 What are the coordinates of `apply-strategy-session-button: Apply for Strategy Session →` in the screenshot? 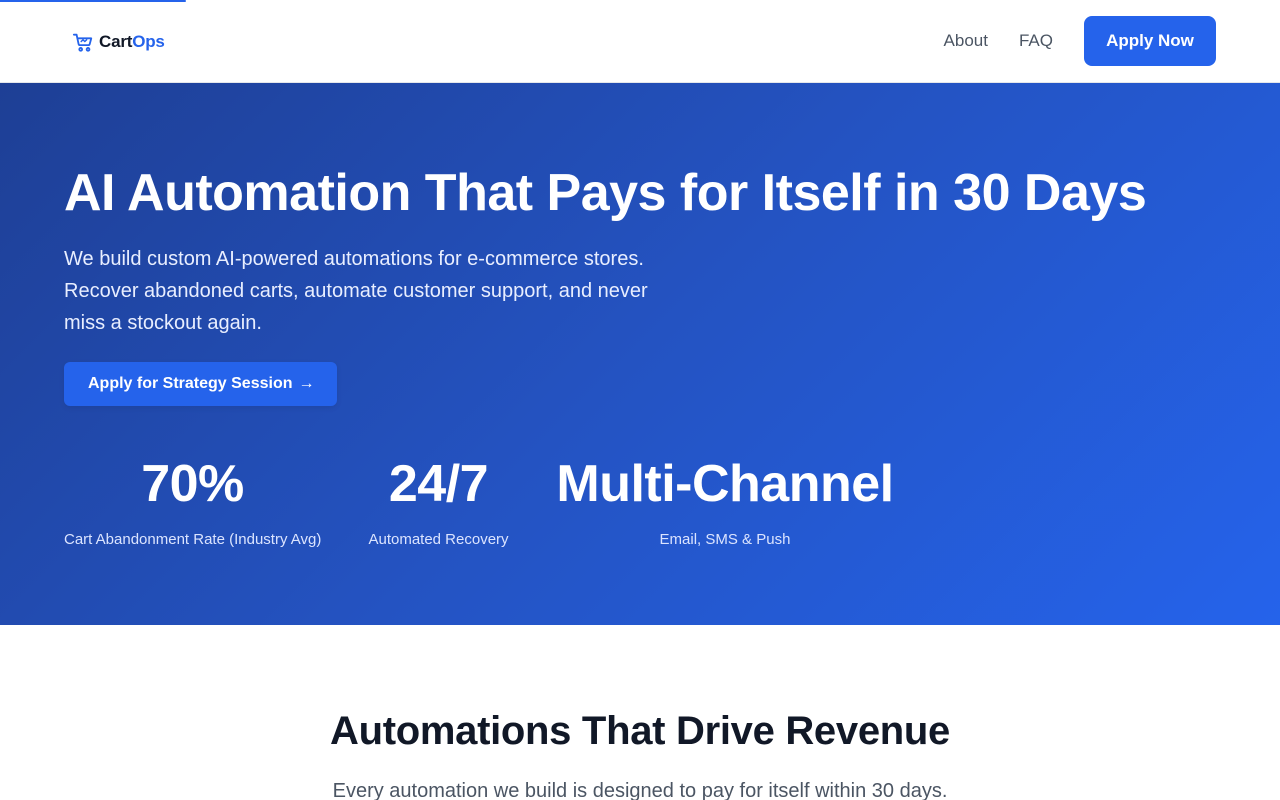 It's located at (200, 384).